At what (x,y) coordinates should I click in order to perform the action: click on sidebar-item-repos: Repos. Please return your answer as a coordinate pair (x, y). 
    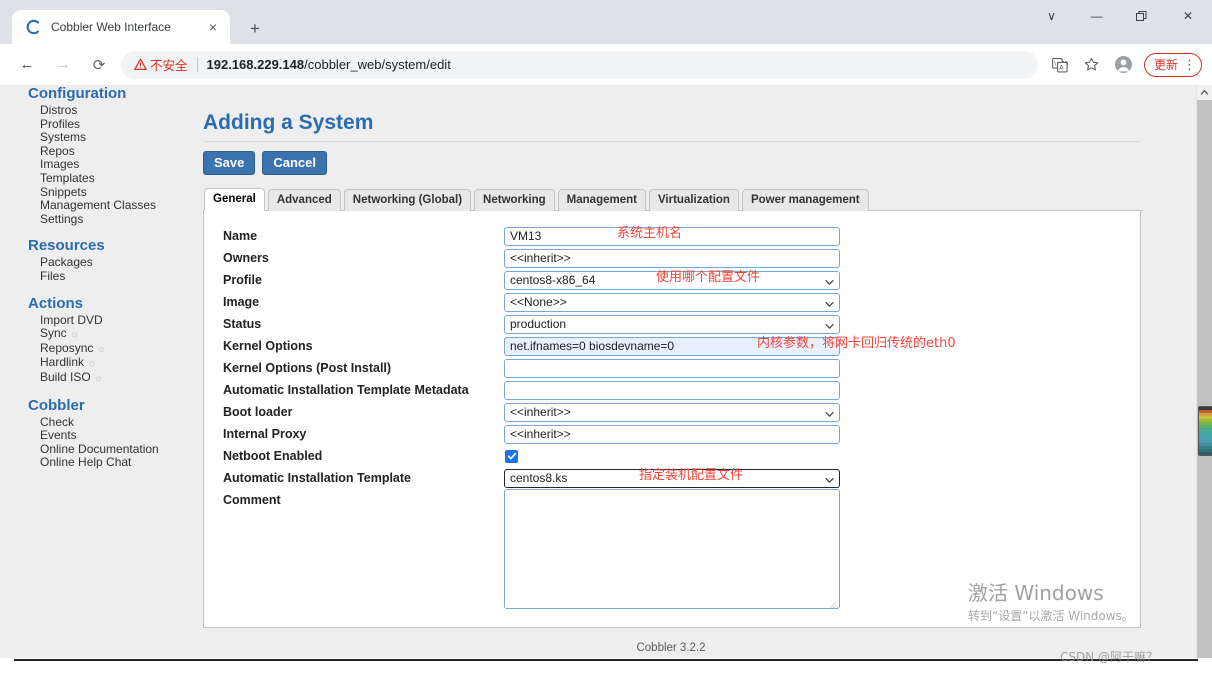
    Looking at the image, I should click on (98, 151).